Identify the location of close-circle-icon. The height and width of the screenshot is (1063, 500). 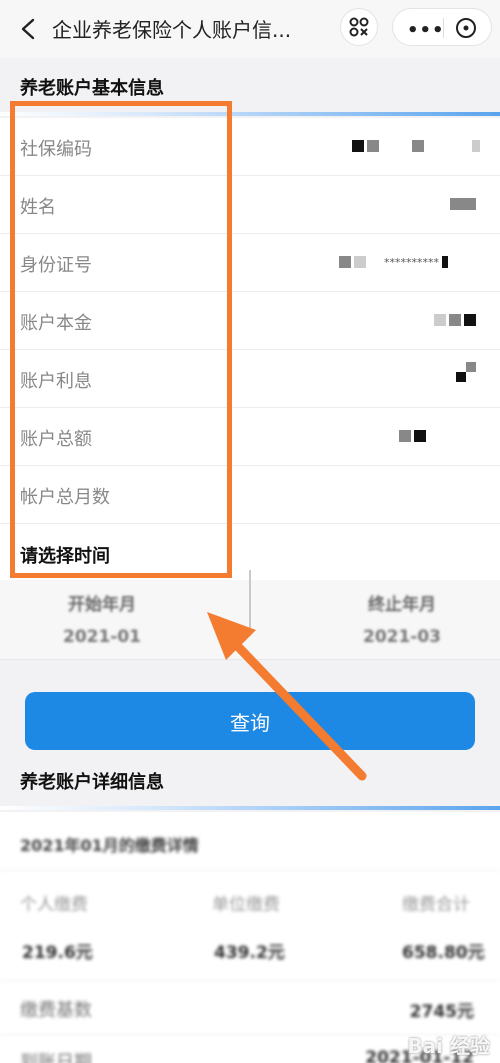
(466, 28).